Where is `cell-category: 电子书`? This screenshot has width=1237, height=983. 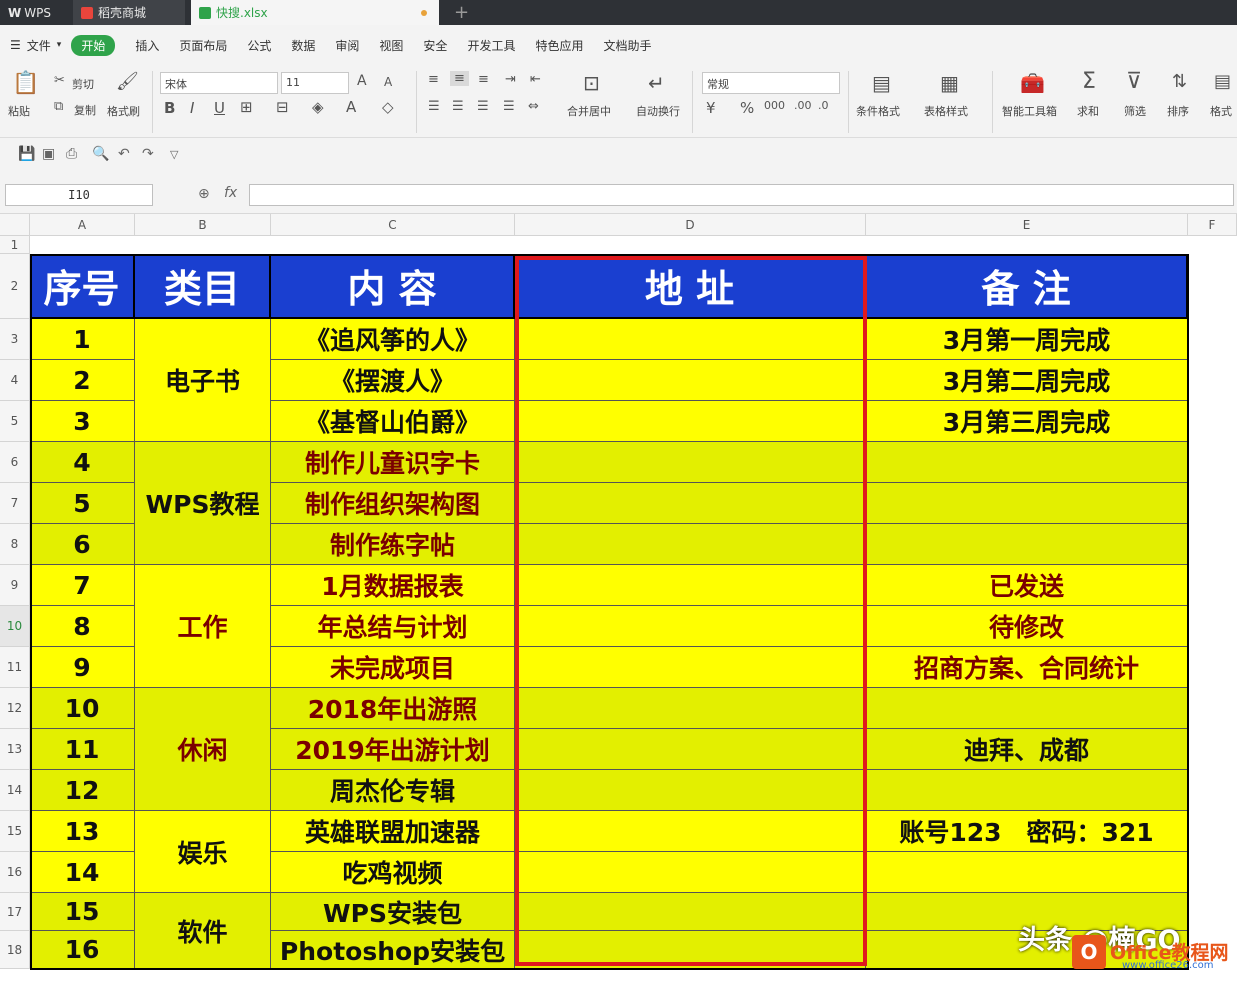 cell-category: 电子书 is located at coordinates (203, 380).